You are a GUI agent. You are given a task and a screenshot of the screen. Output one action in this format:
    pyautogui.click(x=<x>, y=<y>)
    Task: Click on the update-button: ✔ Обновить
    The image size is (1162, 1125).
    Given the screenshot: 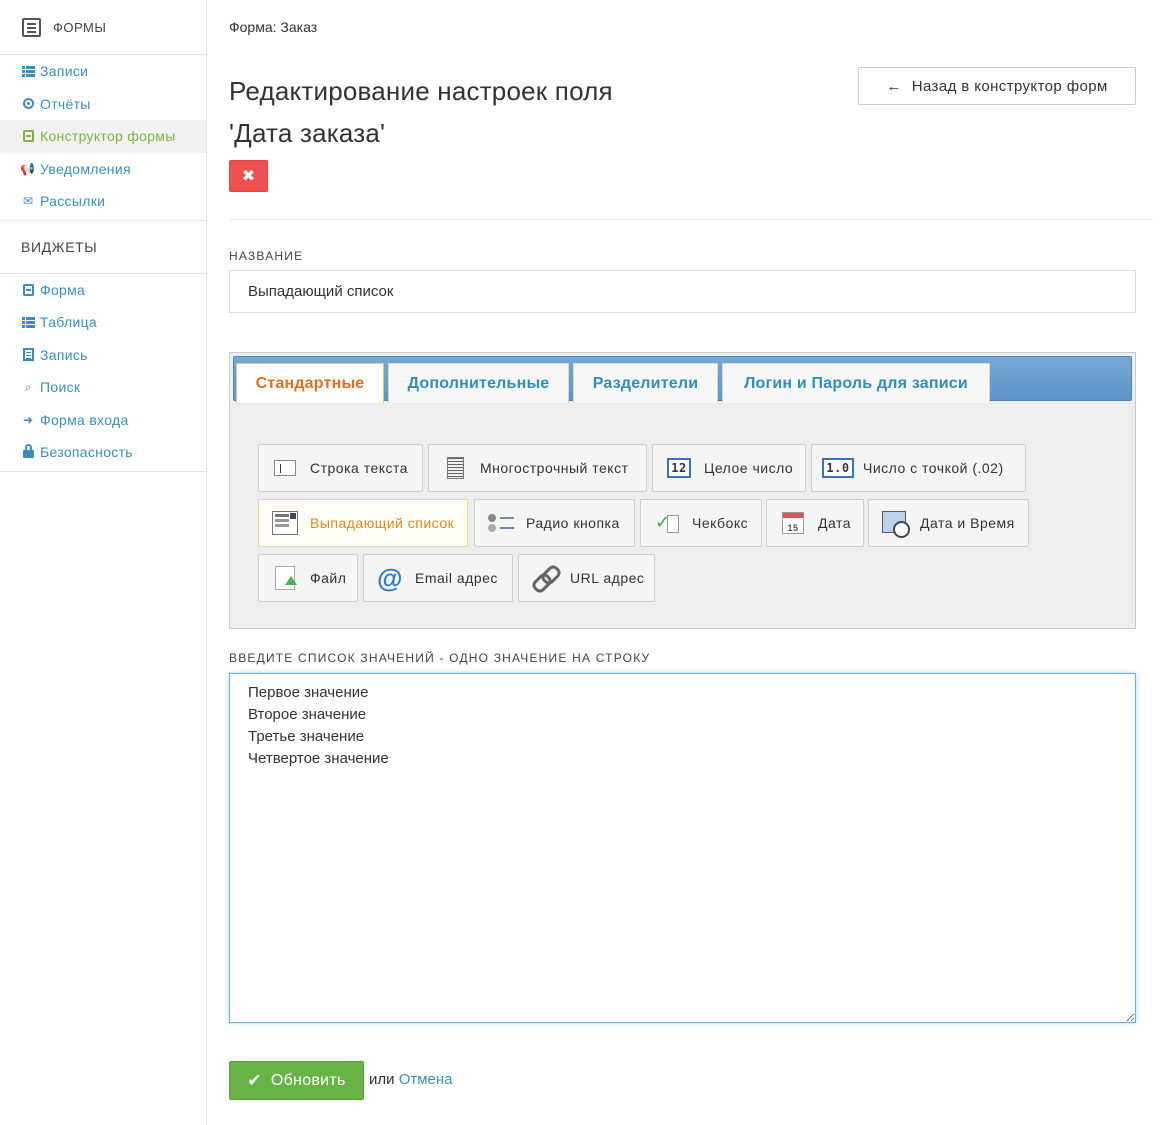 What is the action you would take?
    pyautogui.click(x=296, y=1080)
    